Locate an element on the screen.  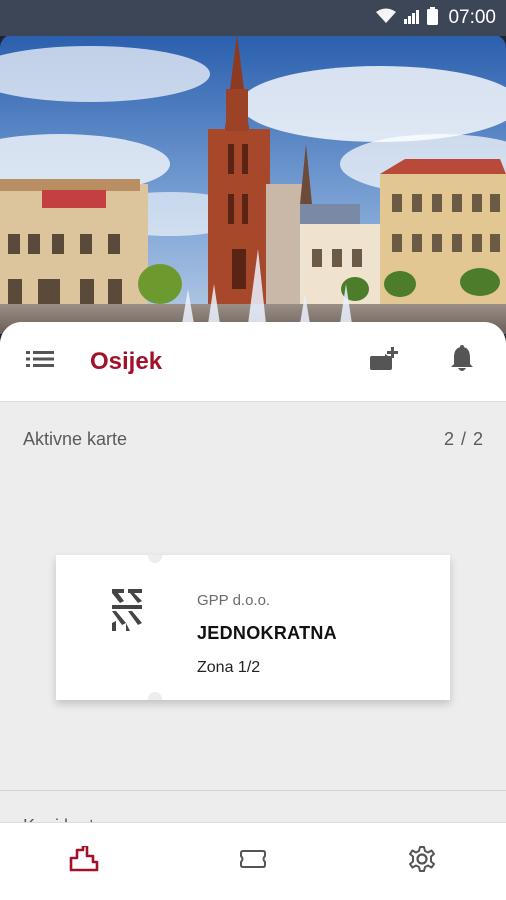
add-wallet-icon is located at coordinates (384, 361).